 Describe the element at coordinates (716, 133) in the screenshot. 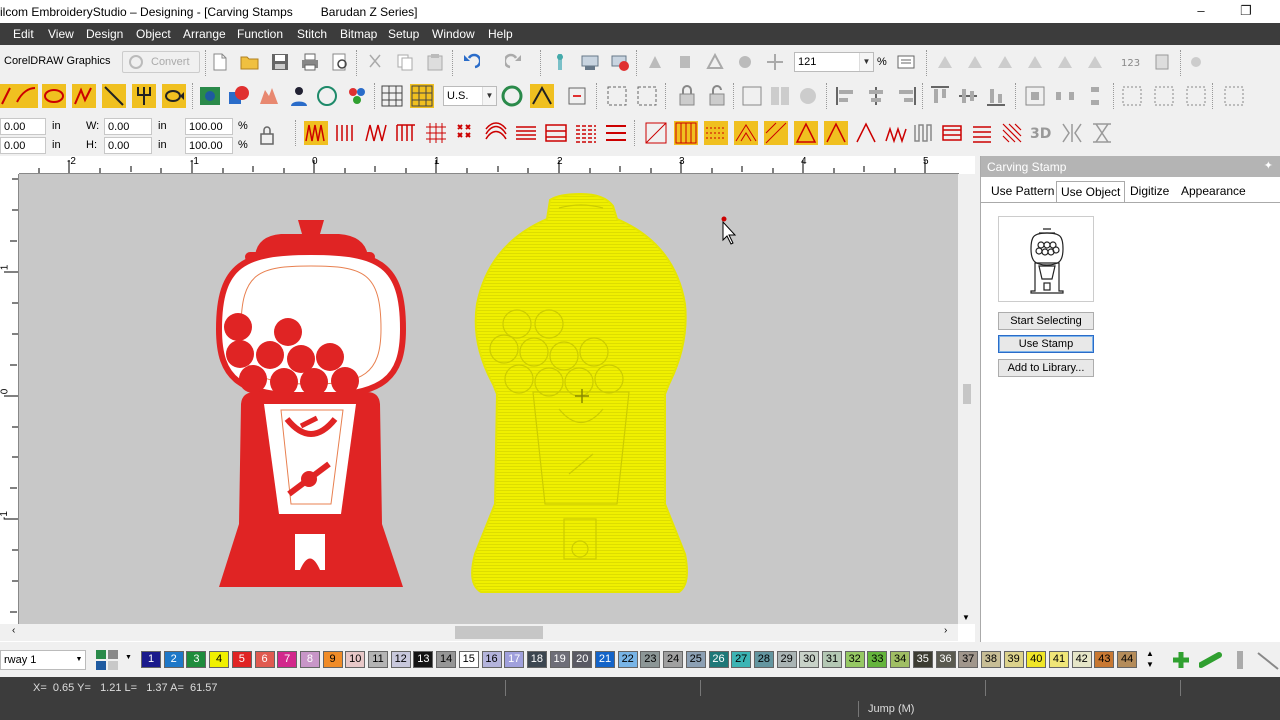

I see `carving-stamp-icon` at that location.